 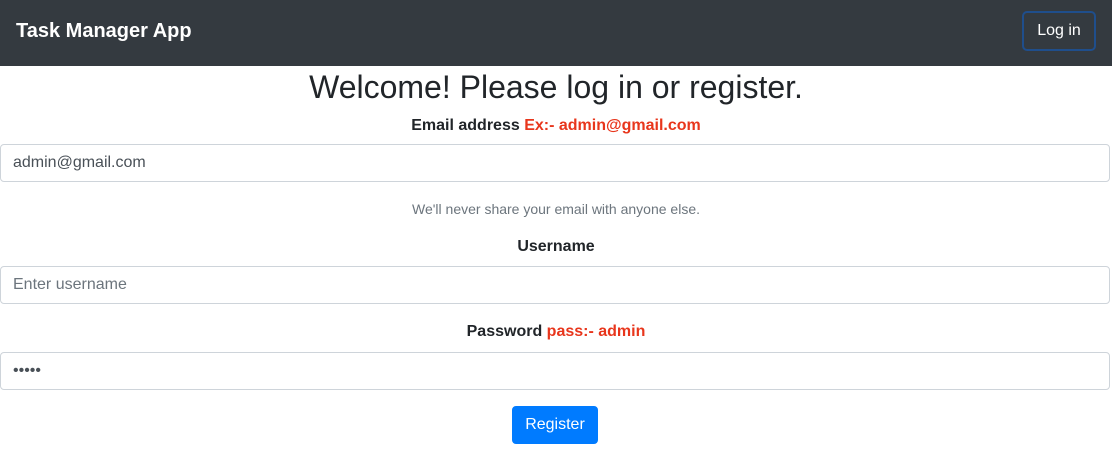 I want to click on password-hint: pass:- admin, so click(x=596, y=331).